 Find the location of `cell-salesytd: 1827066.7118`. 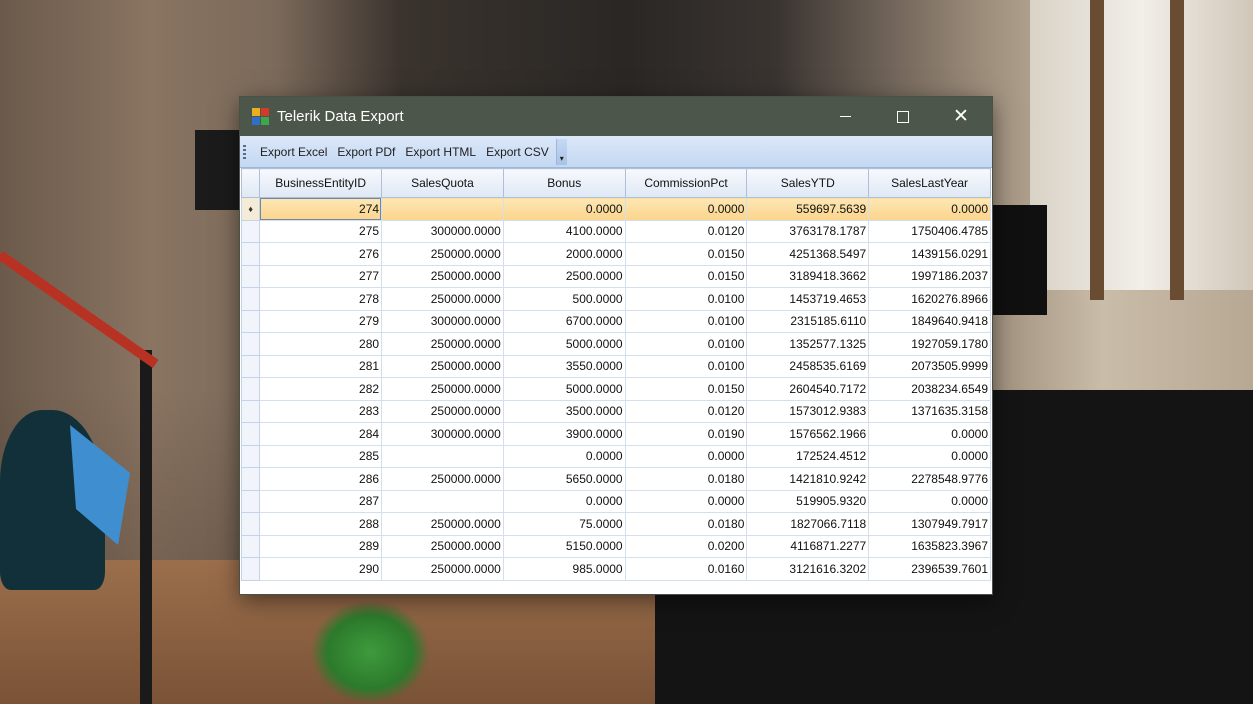

cell-salesytd: 1827066.7118 is located at coordinates (808, 524).